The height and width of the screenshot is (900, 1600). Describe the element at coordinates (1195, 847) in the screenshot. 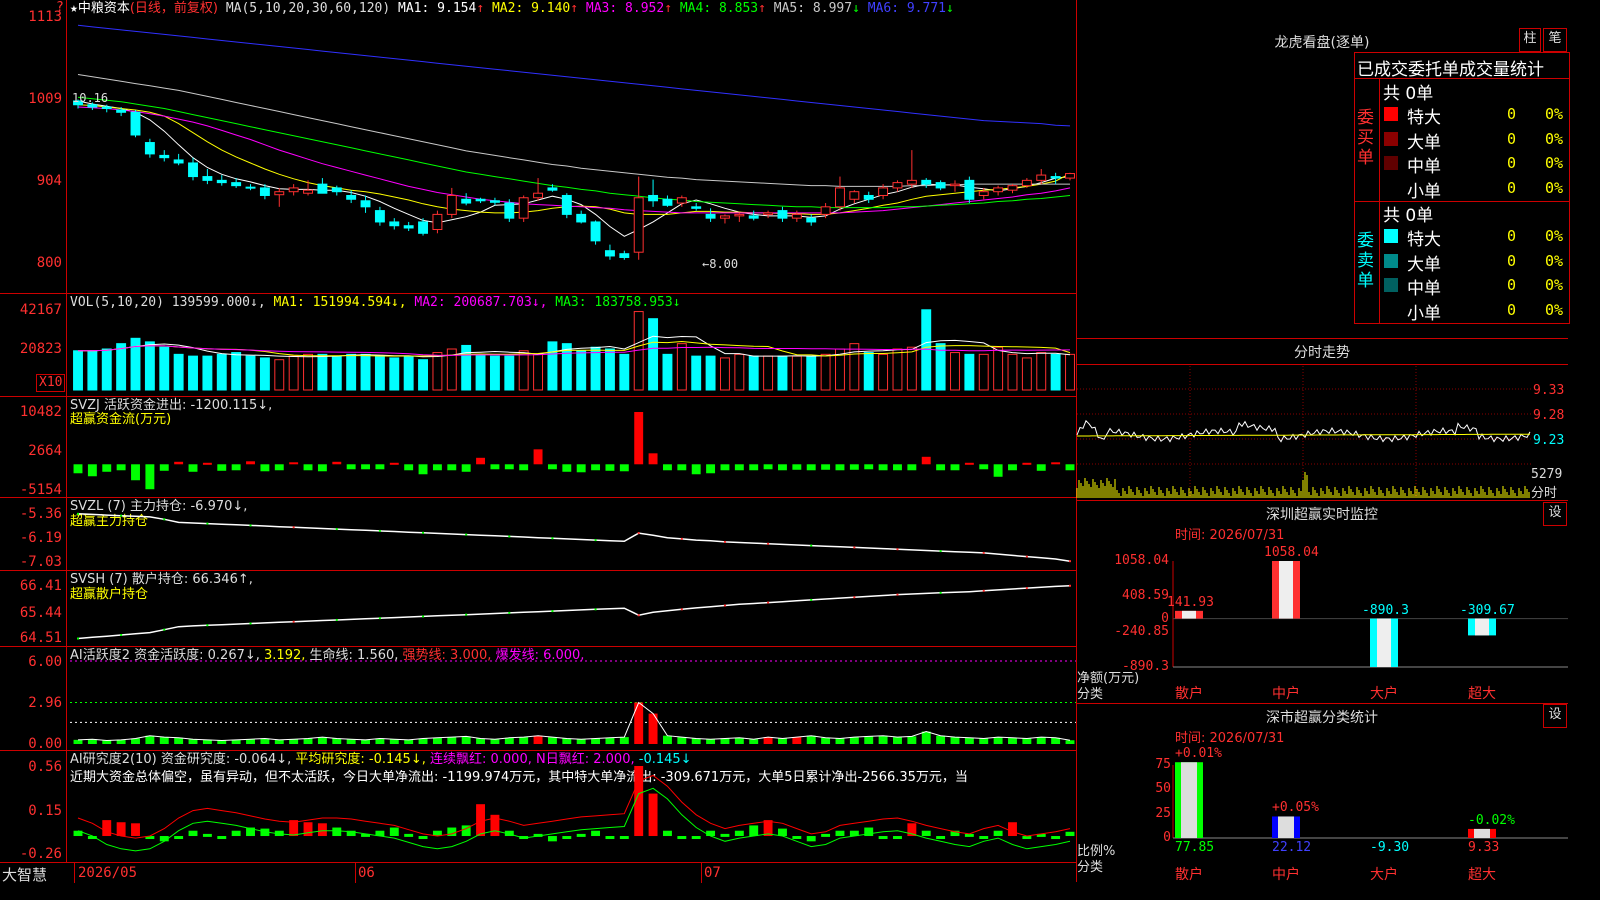

I see `class-value-label: 77.85` at that location.